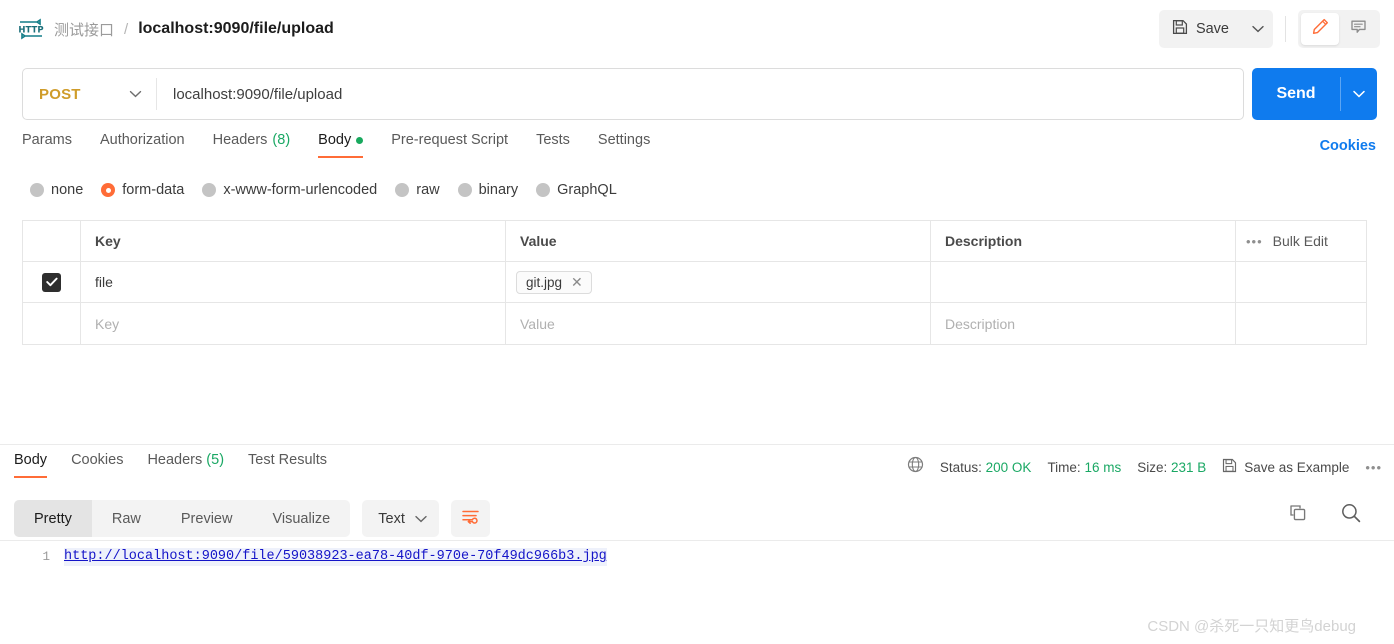  What do you see at coordinates (240, 140) in the screenshot?
I see `tab-label: Headers` at bounding box center [240, 140].